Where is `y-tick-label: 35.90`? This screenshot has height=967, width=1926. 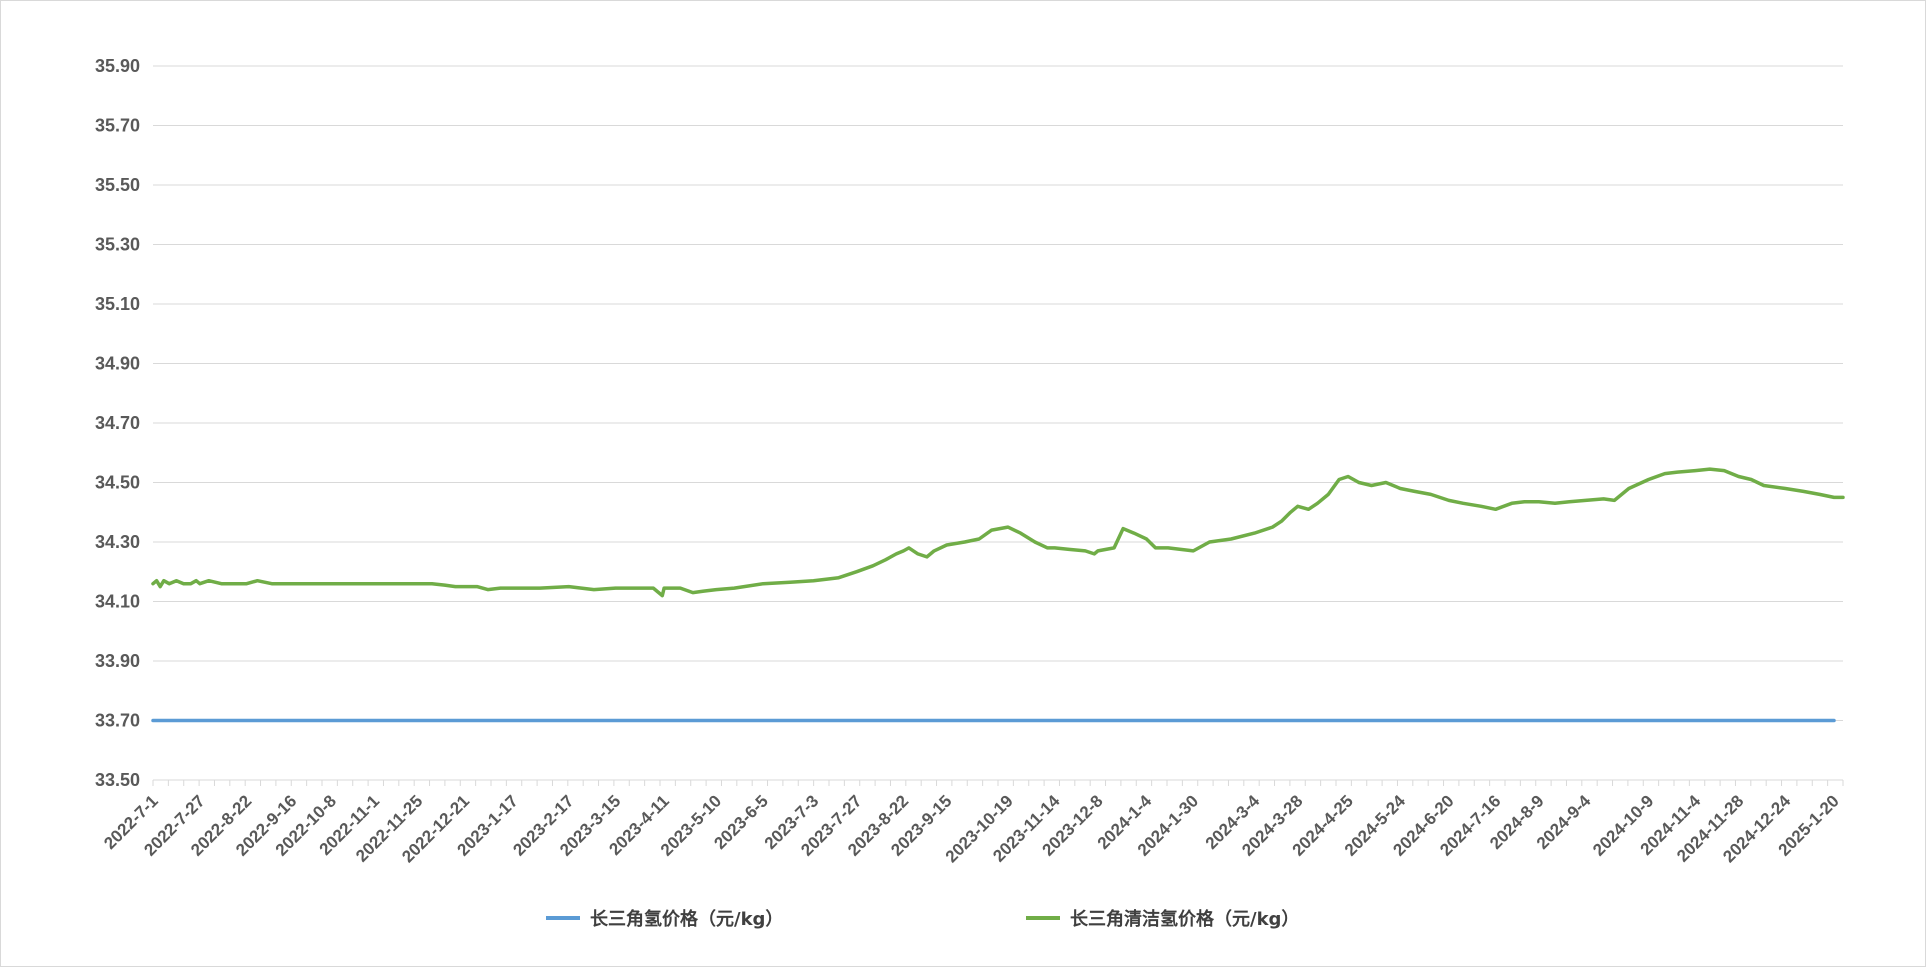
y-tick-label: 35.90 is located at coordinates (117, 66).